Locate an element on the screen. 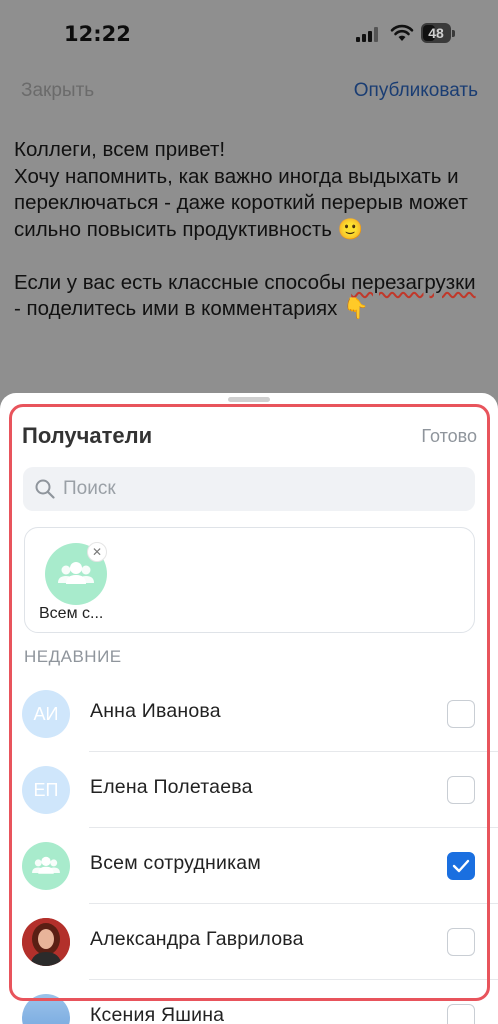 The width and height of the screenshot is (498, 1024). recipient-row: Всем сотрудникам is located at coordinates (260, 866).